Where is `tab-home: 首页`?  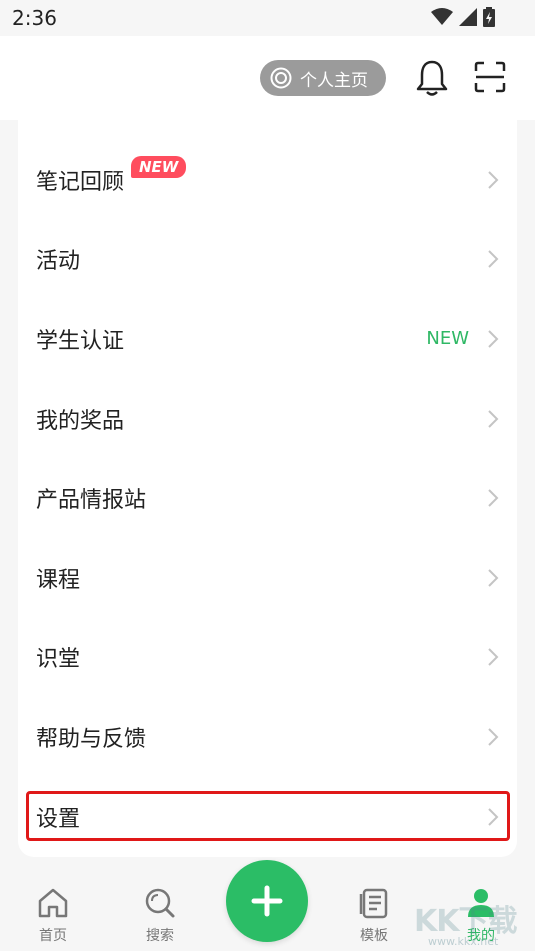 tab-home: 首页 is located at coordinates (53, 916).